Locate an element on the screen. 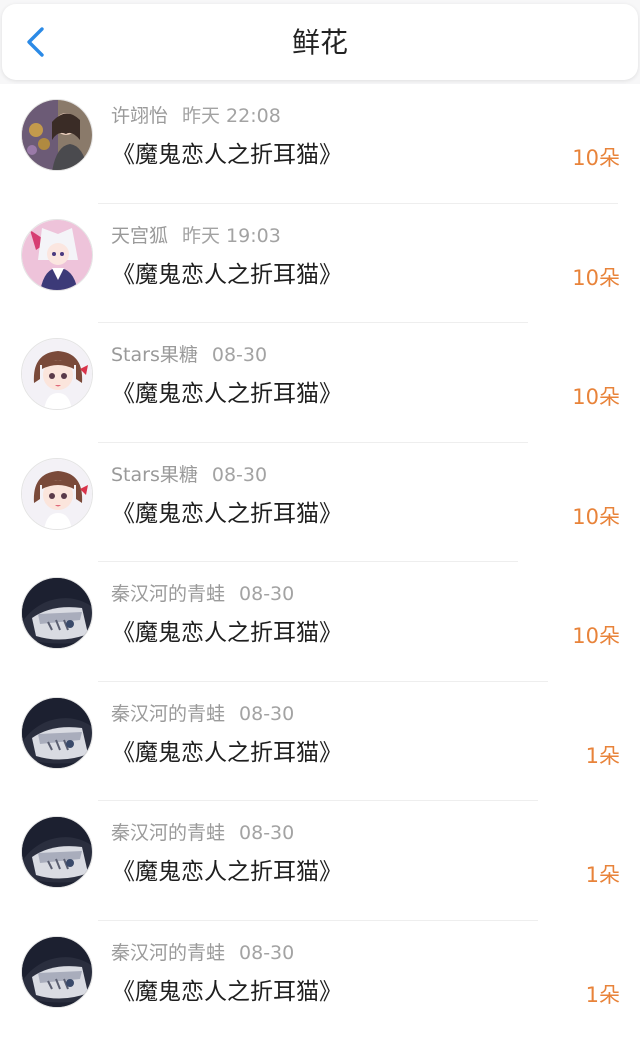  top-navigation-bar: 鲜花 is located at coordinates (320, 42).